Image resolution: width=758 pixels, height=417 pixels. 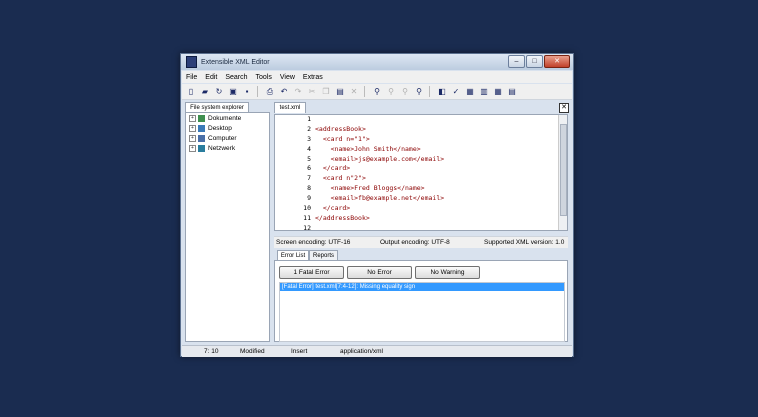 What do you see at coordinates (191, 77) in the screenshot?
I see `menu-file: File` at bounding box center [191, 77].